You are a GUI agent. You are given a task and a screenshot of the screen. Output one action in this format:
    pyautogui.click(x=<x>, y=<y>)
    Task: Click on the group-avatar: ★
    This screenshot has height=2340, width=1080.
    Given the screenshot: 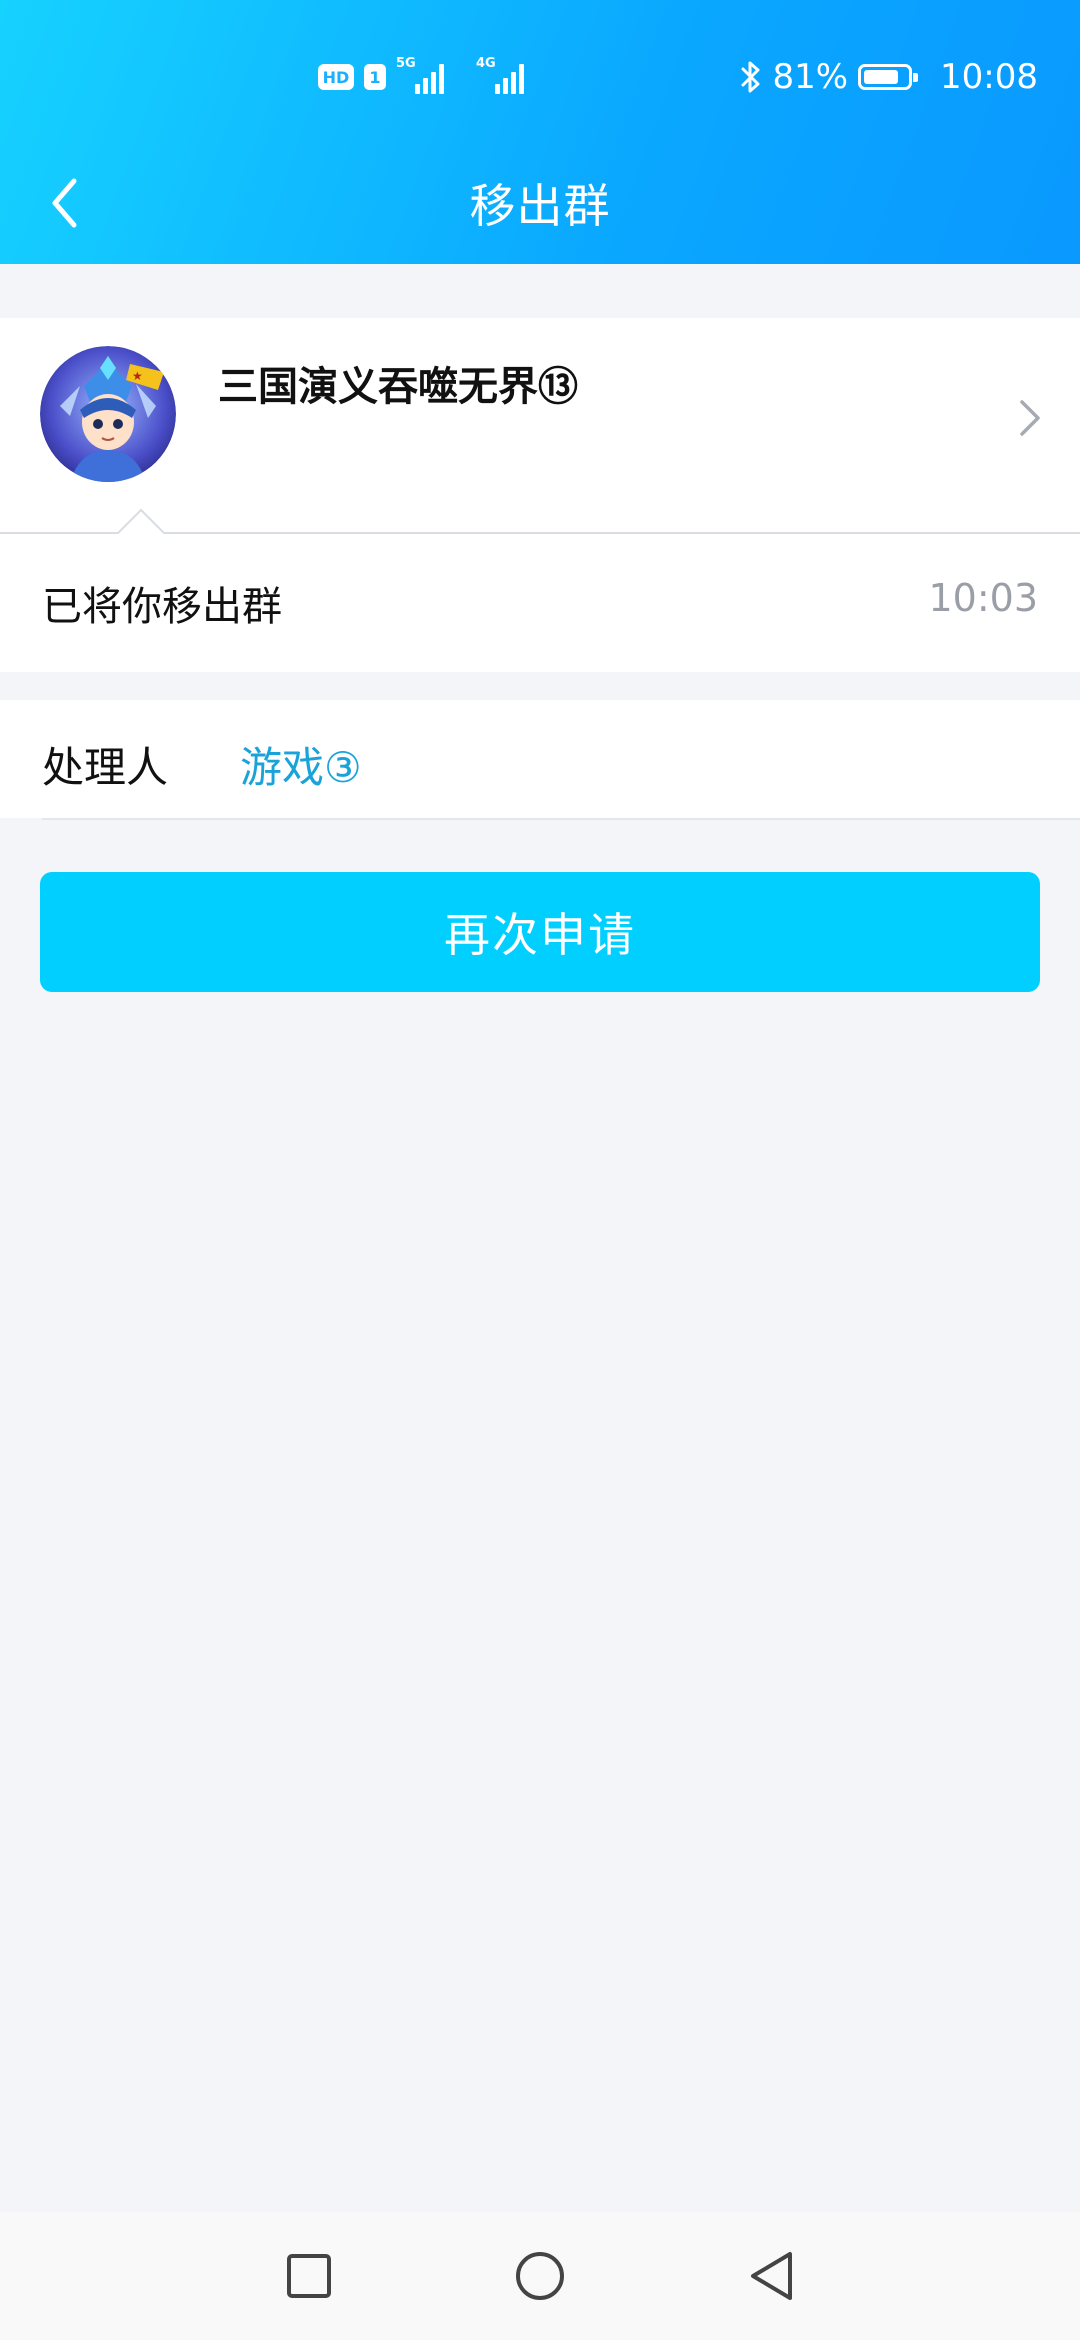 What is the action you would take?
    pyautogui.click(x=108, y=414)
    